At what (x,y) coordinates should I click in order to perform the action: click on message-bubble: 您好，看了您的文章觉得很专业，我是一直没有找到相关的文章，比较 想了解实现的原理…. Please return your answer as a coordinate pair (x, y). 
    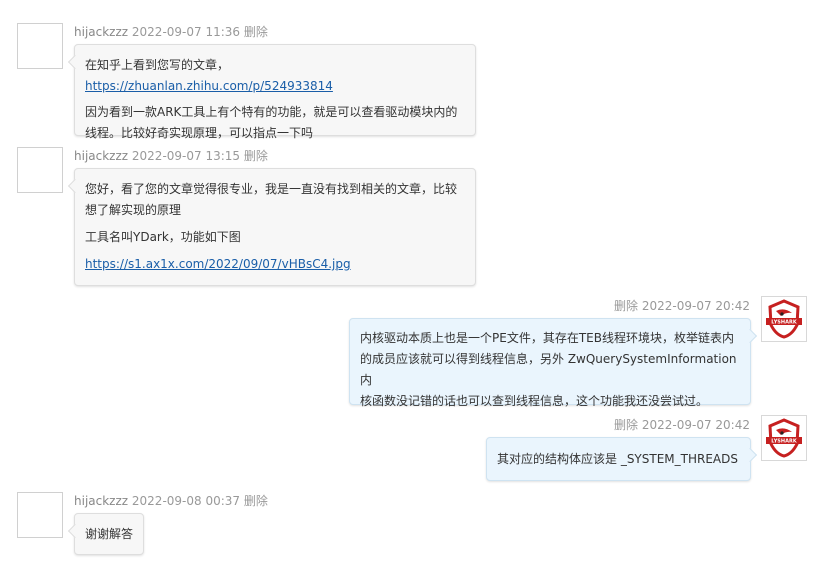
    Looking at the image, I should click on (271, 227).